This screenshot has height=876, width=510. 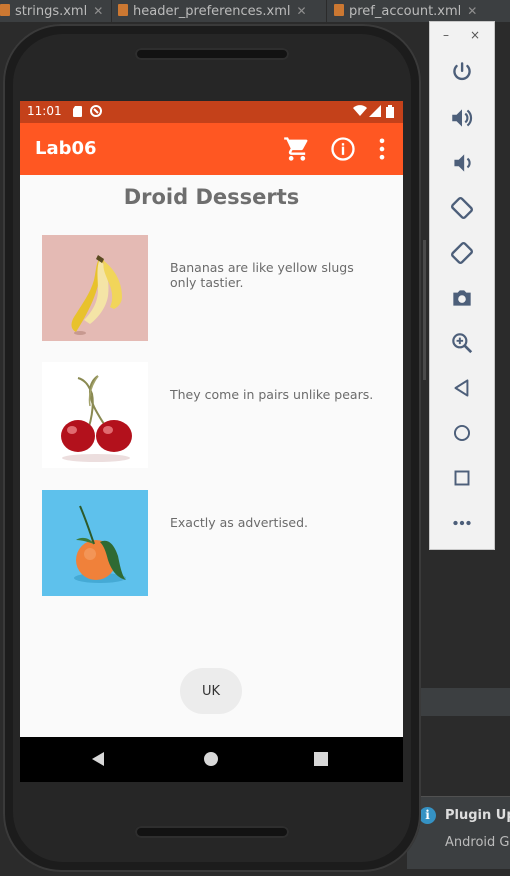 I want to click on item-description: They come in pairs unlike pears., so click(x=272, y=394).